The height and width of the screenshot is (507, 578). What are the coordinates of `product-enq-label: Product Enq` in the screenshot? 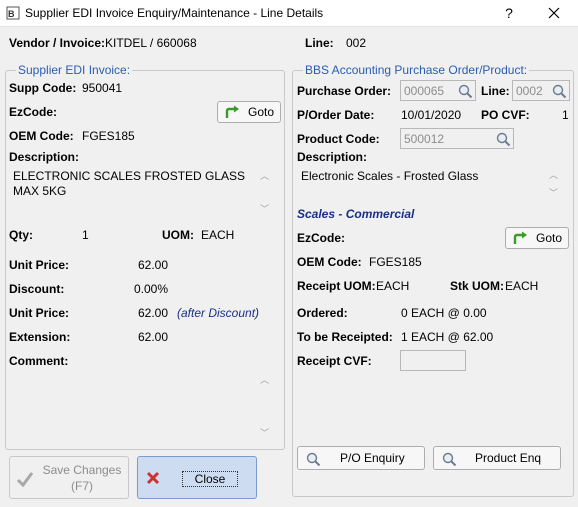 It's located at (508, 458).